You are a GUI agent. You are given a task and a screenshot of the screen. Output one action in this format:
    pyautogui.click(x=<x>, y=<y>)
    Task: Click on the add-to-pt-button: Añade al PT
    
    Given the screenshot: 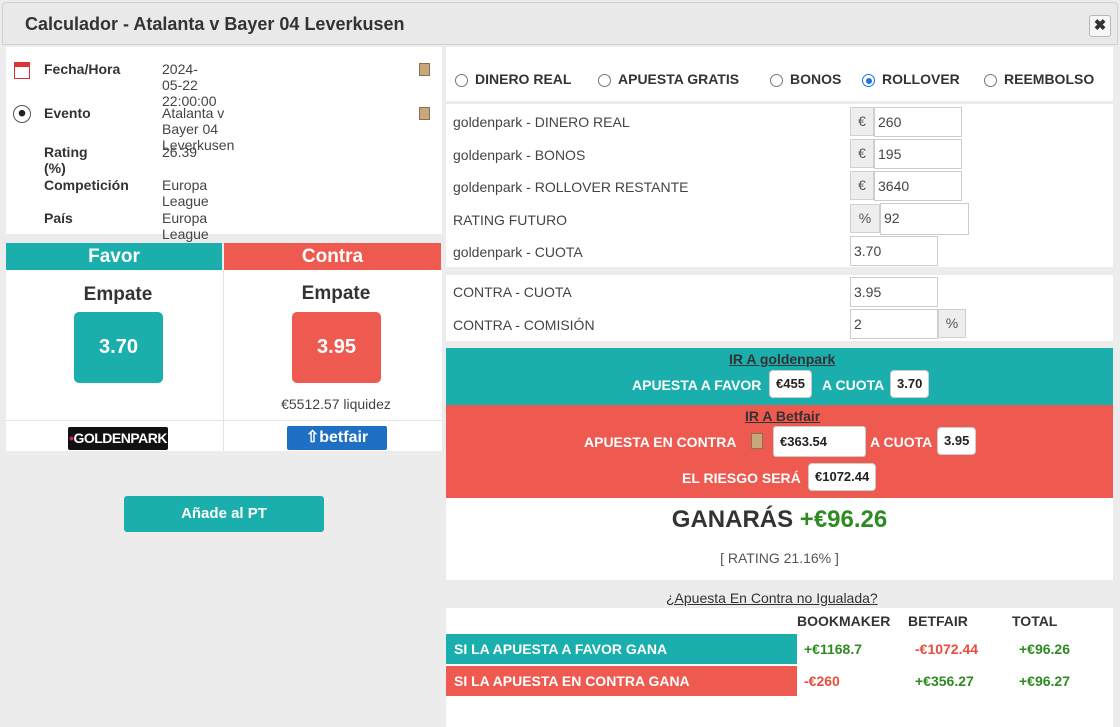 What is the action you would take?
    pyautogui.click(x=224, y=514)
    